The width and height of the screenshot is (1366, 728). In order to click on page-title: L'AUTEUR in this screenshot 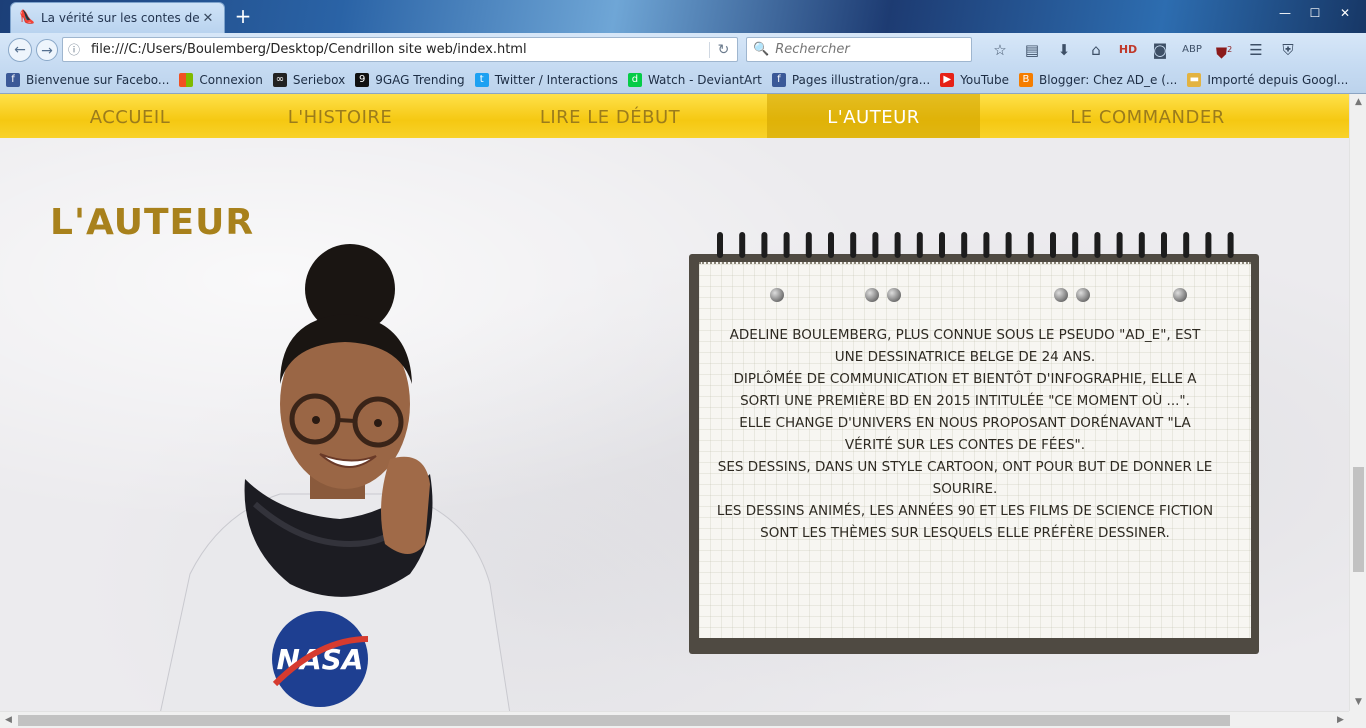, I will do `click(152, 222)`.